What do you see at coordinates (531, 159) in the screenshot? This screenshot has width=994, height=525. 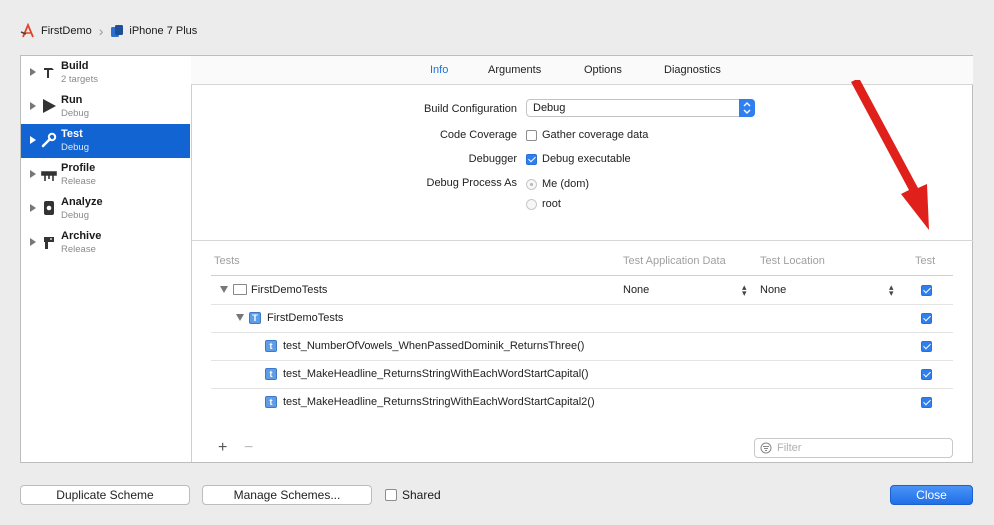 I see `debug-executable-checkbox` at bounding box center [531, 159].